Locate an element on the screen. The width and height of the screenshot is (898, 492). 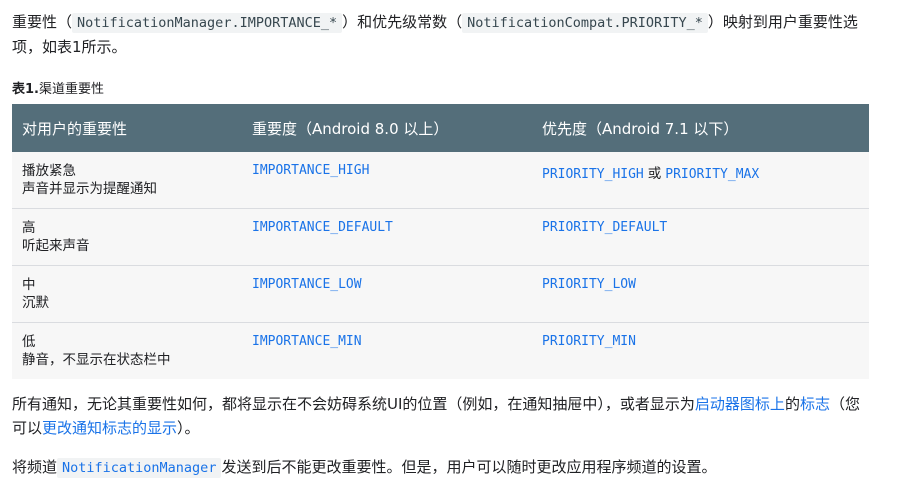
priority-low-link: PRIORITY_LOW is located at coordinates (589, 284).